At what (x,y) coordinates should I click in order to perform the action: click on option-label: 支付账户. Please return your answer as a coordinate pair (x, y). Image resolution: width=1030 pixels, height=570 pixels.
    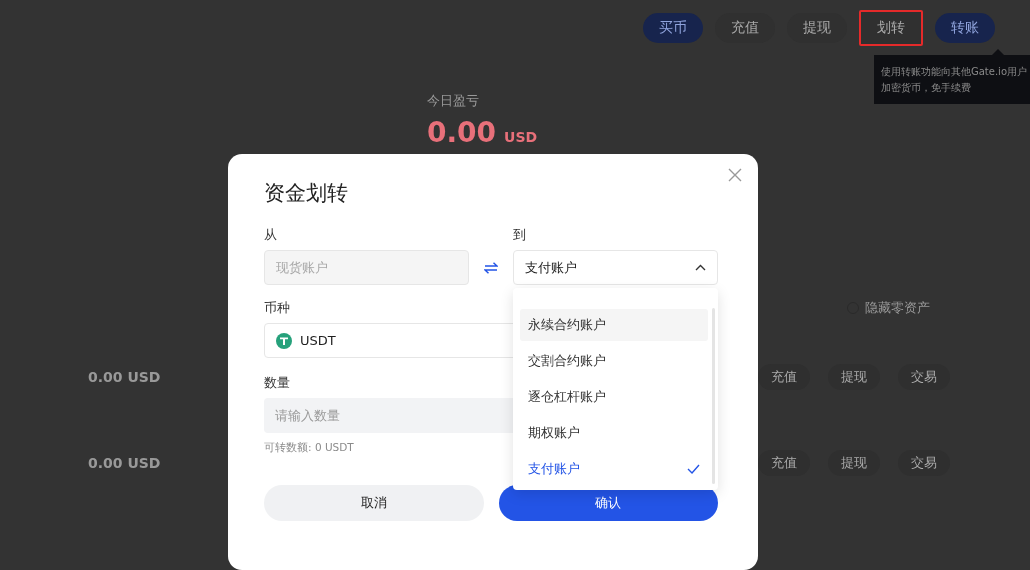
    Looking at the image, I should click on (554, 469).